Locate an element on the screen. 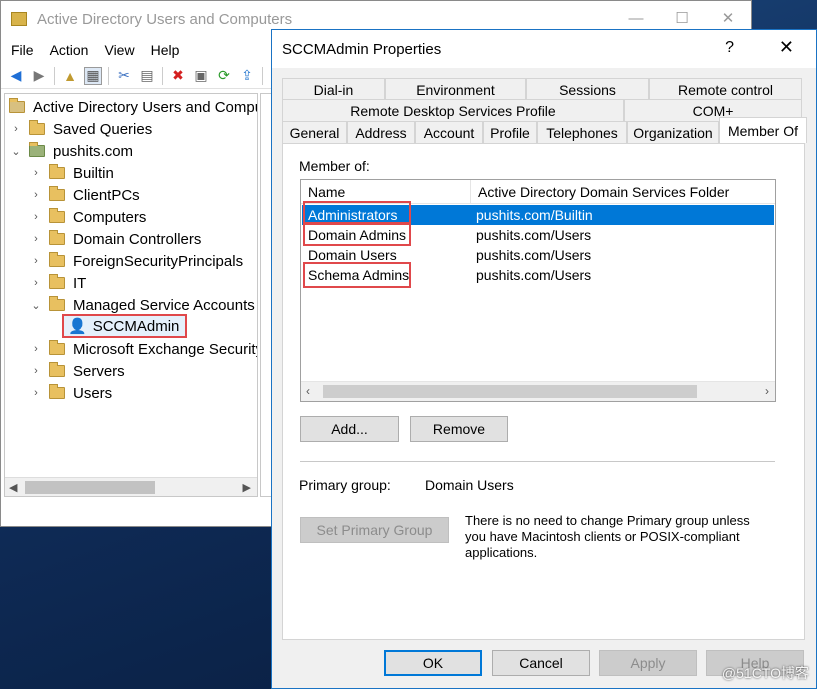 The image size is (817, 689). column-header-name: Name is located at coordinates (386, 191).